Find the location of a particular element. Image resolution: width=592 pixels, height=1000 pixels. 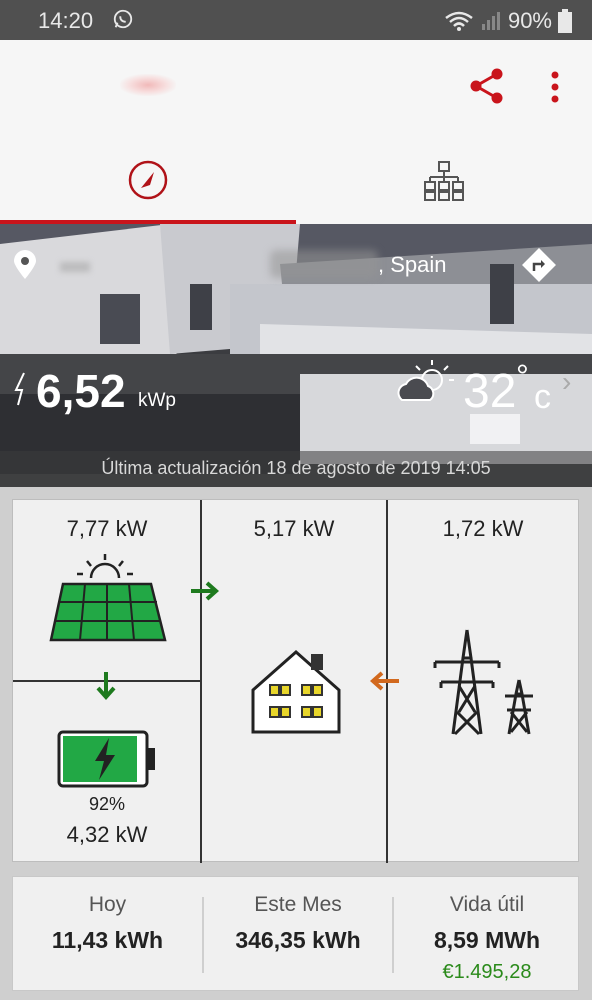

share-icon is located at coordinates (487, 86).